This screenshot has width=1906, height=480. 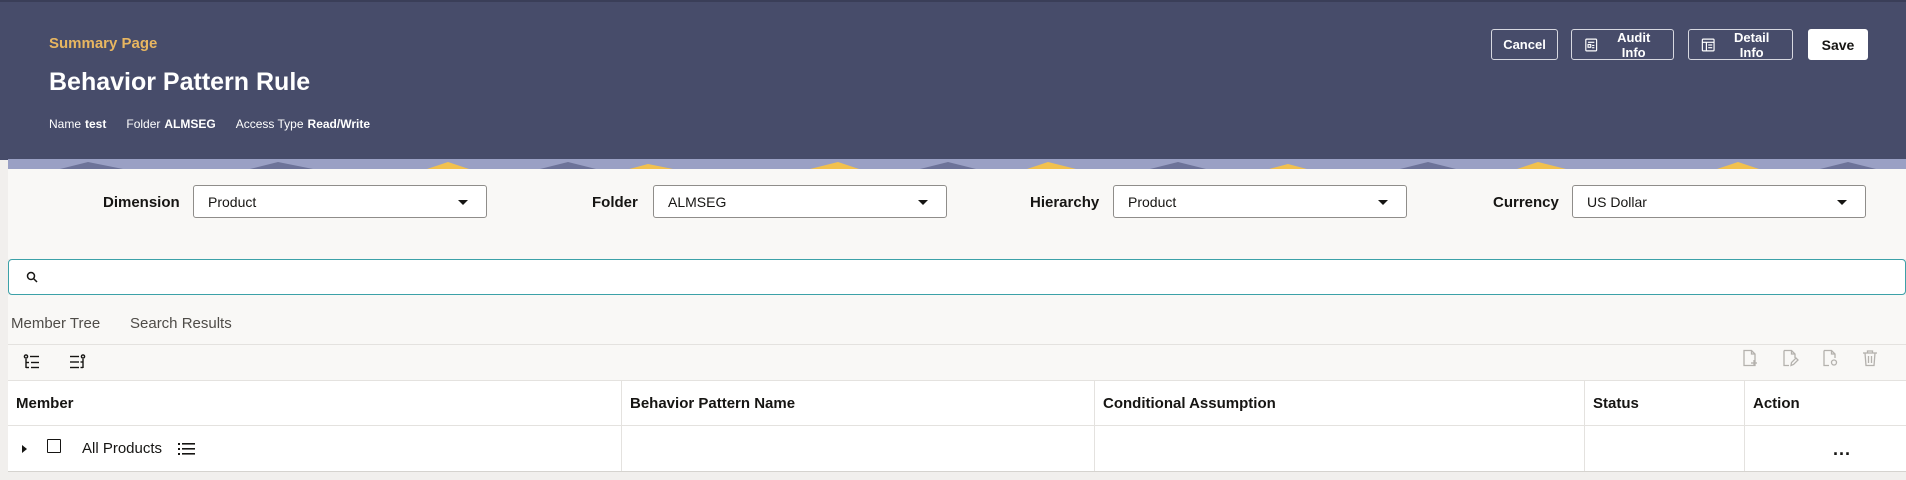 I want to click on member-search, so click(x=957, y=277).